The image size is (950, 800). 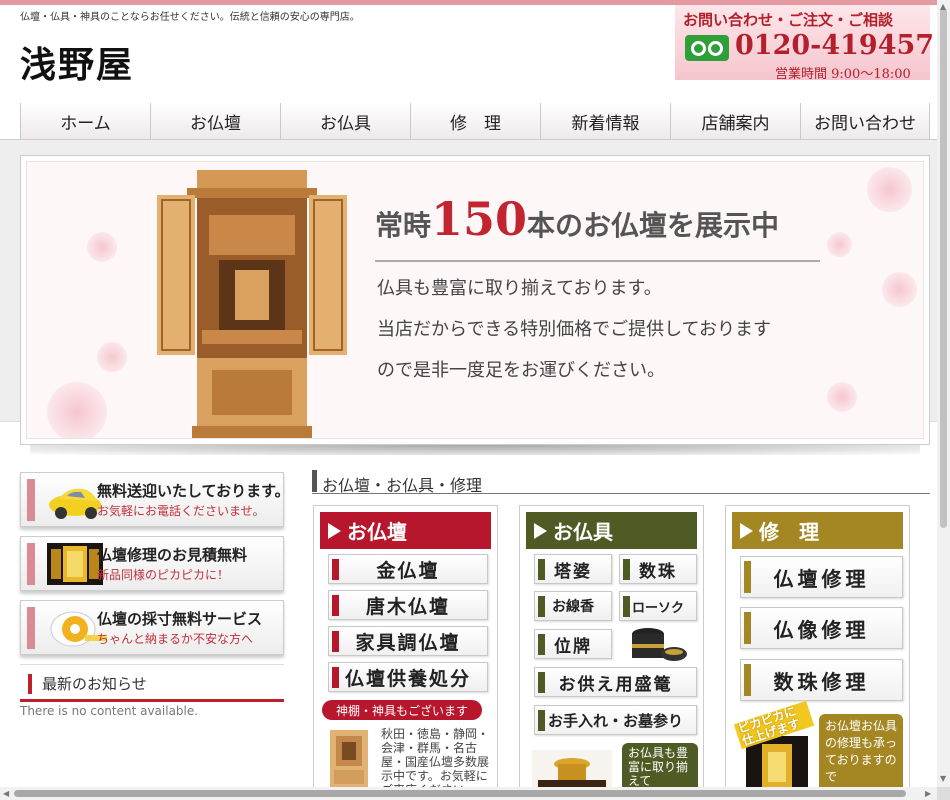 I want to click on hero-headline: 常時150本のお仏壇を展示中, so click(x=577, y=219).